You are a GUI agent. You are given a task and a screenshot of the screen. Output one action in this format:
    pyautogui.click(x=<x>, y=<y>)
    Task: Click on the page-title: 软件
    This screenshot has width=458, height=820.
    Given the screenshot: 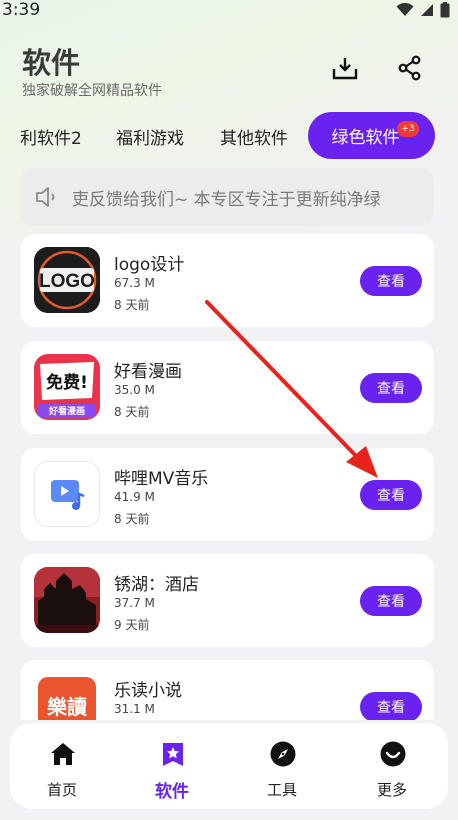 What is the action you would take?
    pyautogui.click(x=51, y=63)
    